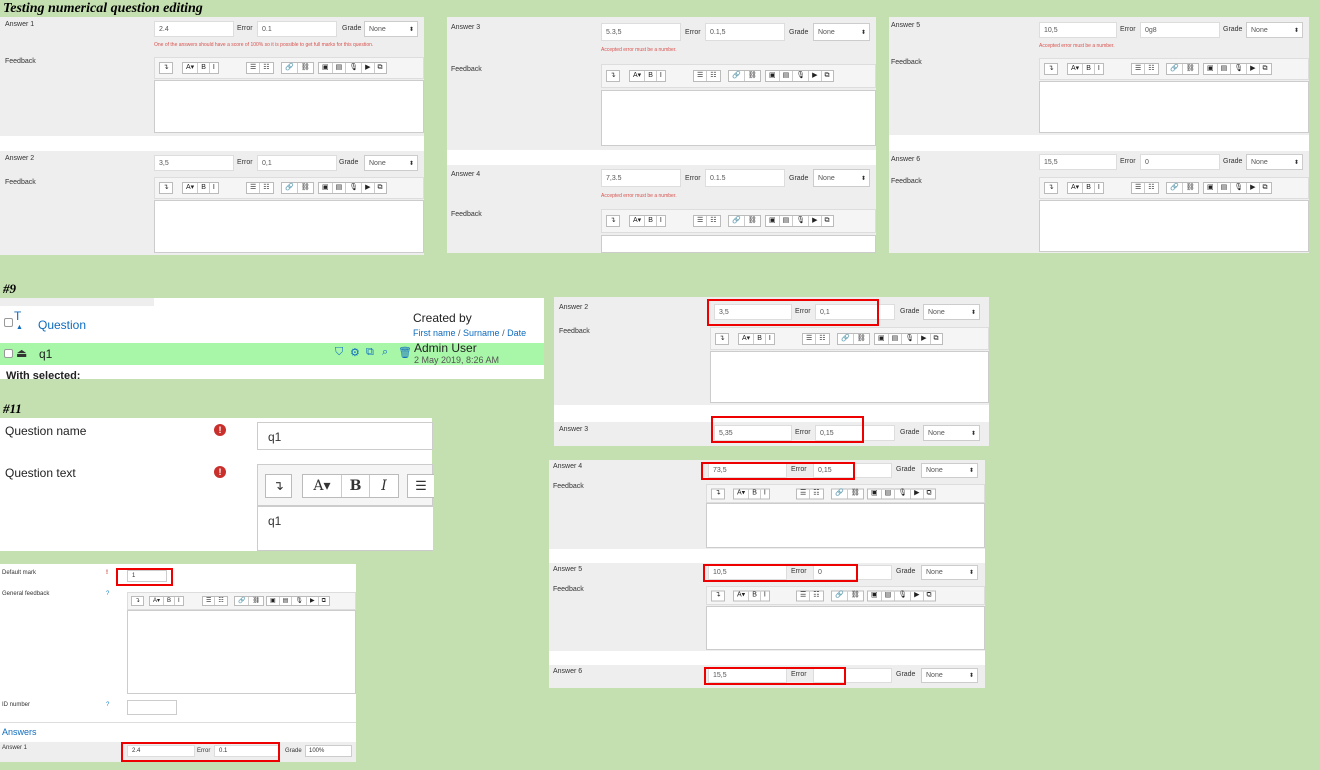 This screenshot has width=1320, height=770. What do you see at coordinates (194, 163) in the screenshot?
I see `answer-input: 3,5` at bounding box center [194, 163].